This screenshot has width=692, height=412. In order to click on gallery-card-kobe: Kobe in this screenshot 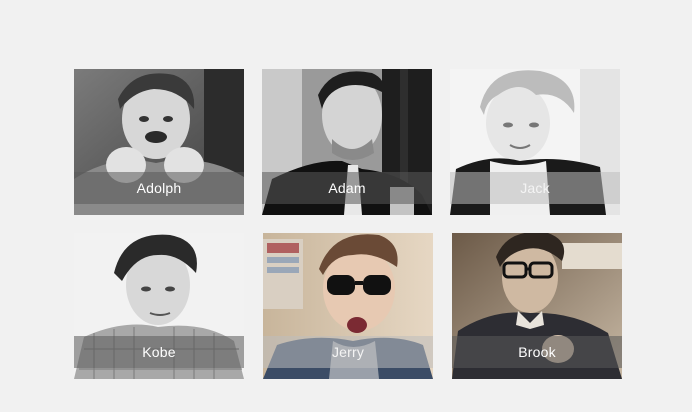, I will do `click(159, 306)`.